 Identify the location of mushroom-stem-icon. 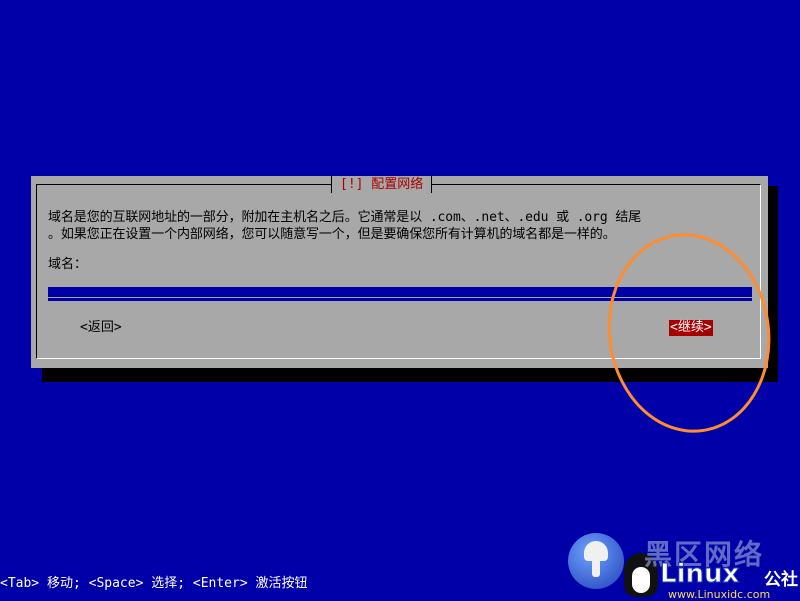
(596, 568).